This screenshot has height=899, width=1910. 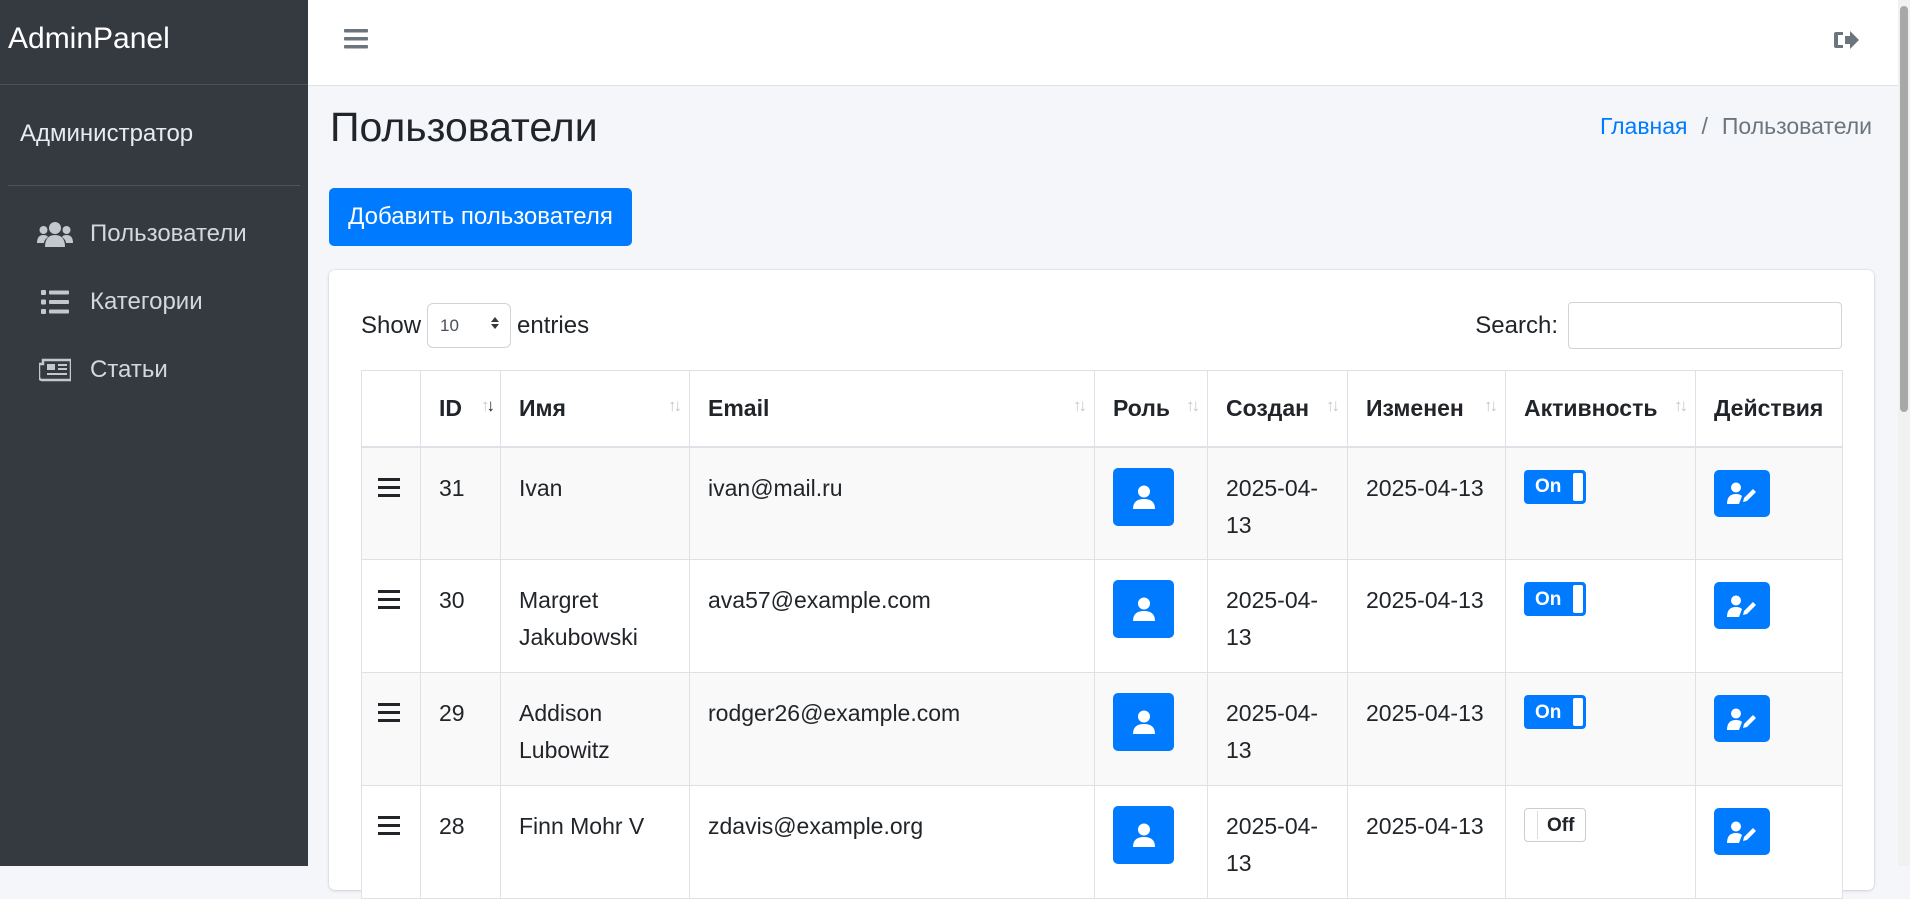 What do you see at coordinates (1846, 42) in the screenshot?
I see `sign-out-icon` at bounding box center [1846, 42].